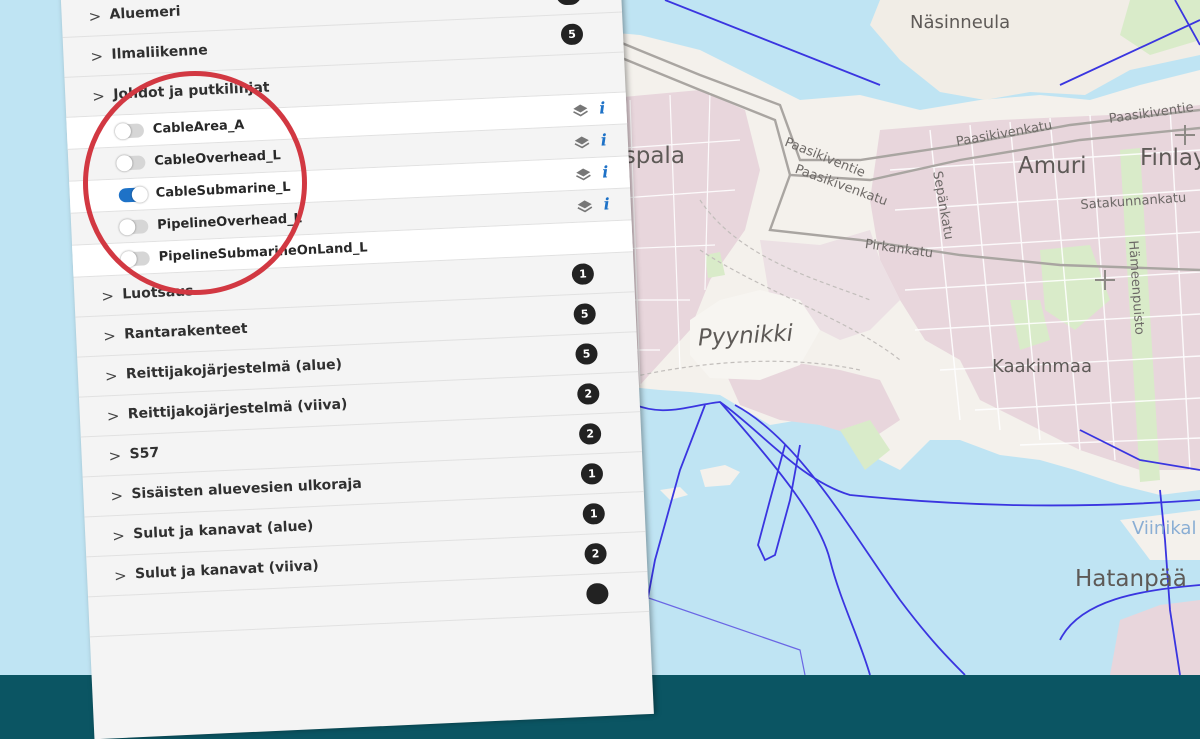 This screenshot has width=1200, height=739. I want to click on category-label: Reittijakojärjestelmä (viiva), so click(237, 409).